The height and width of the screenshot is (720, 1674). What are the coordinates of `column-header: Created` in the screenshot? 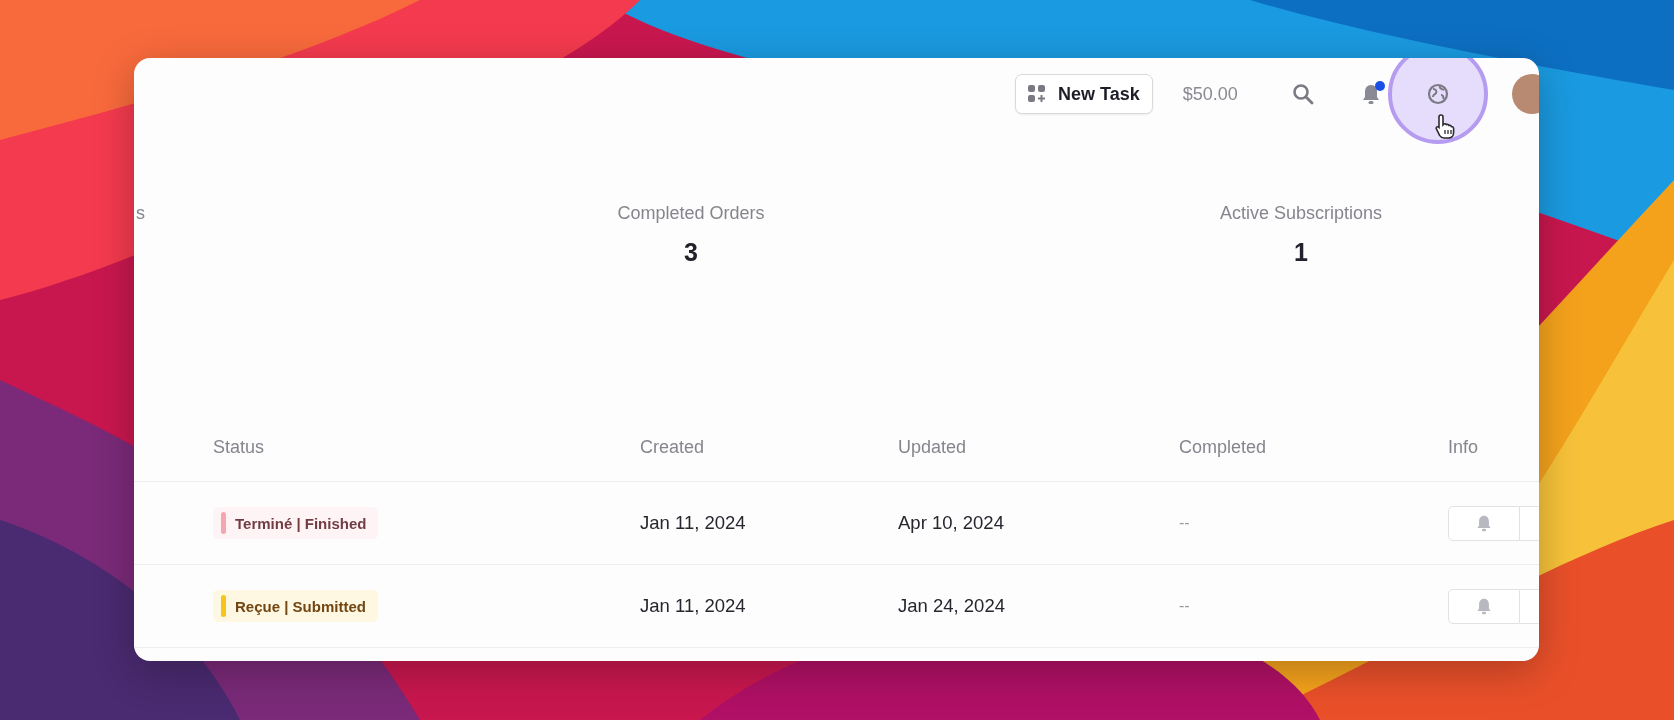 It's located at (673, 447).